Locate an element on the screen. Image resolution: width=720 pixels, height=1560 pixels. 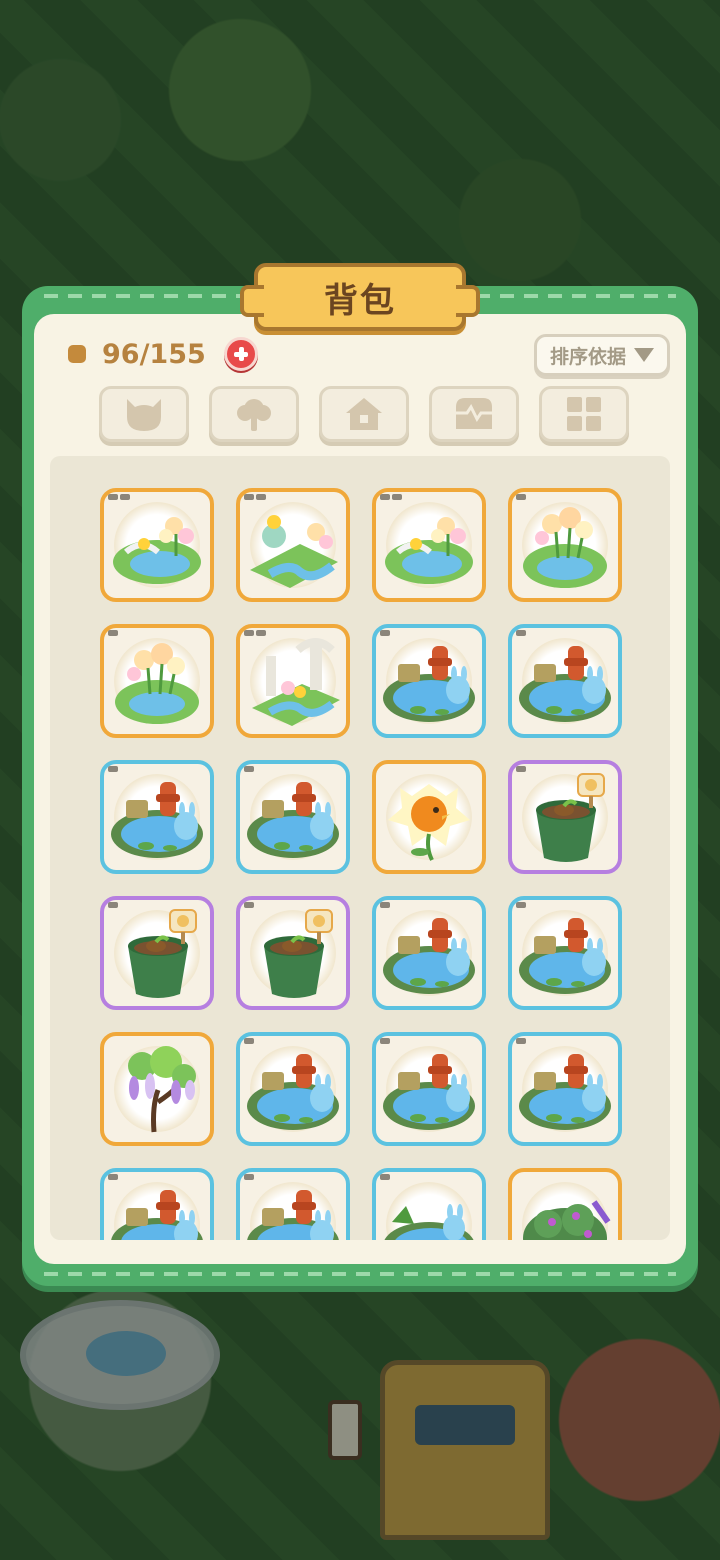
item-flower-stream-garden is located at coordinates (293, 545).